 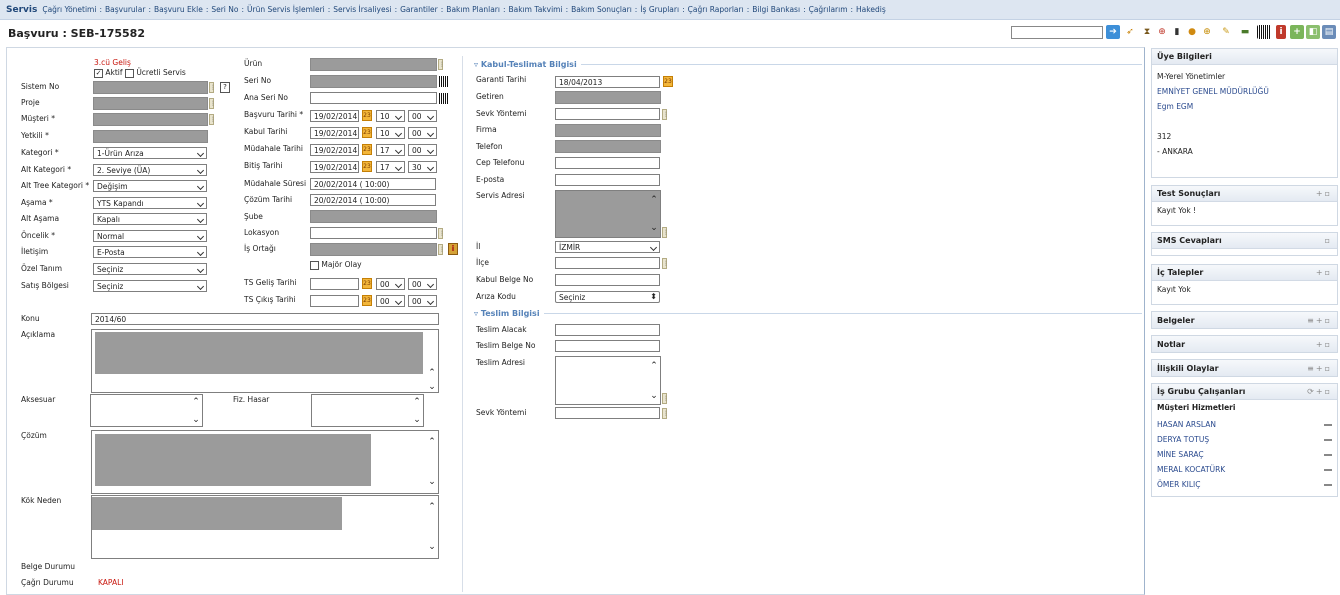 I want to click on ilce-lookup-icon: ⋮, so click(x=665, y=263).